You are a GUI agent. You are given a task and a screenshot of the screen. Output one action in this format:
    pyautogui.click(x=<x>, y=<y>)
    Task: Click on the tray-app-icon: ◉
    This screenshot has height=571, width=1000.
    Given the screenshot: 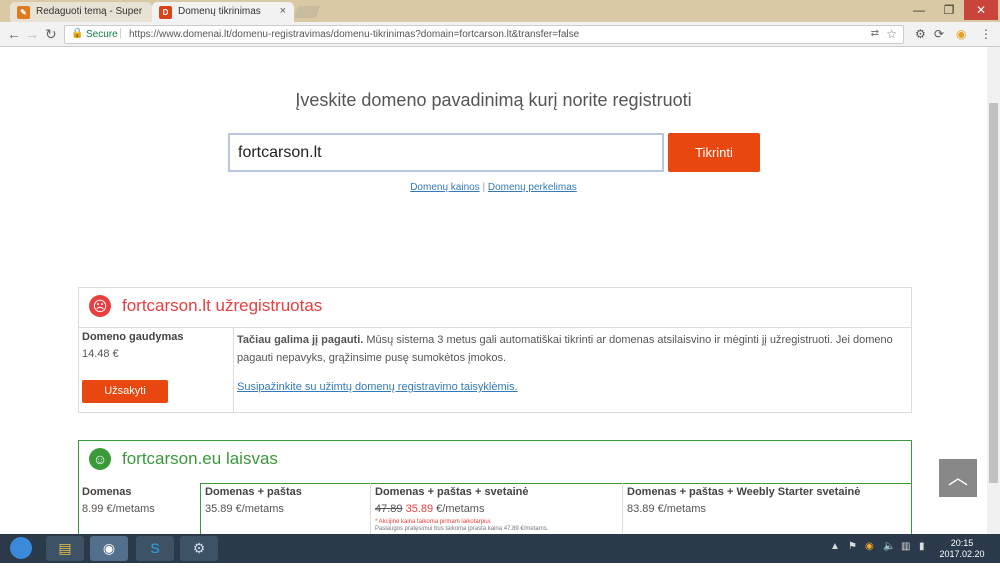 What is the action you would take?
    pyautogui.click(x=869, y=546)
    